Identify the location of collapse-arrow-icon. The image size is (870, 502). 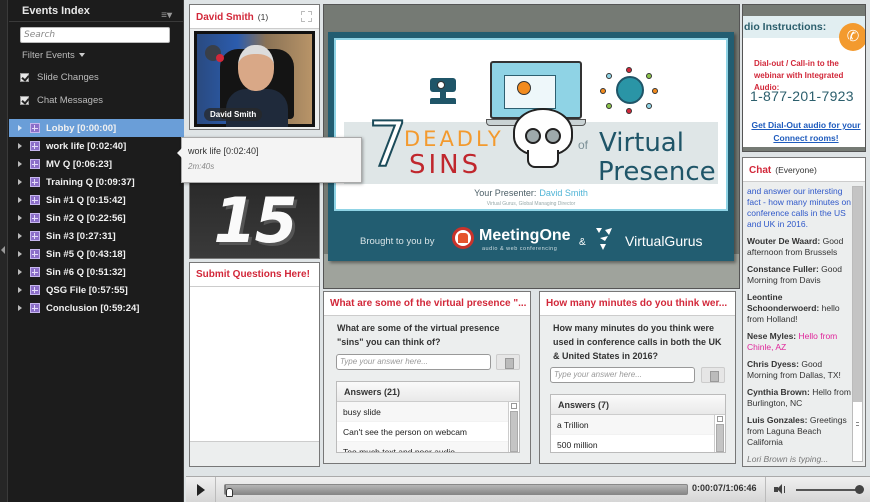
(3, 250).